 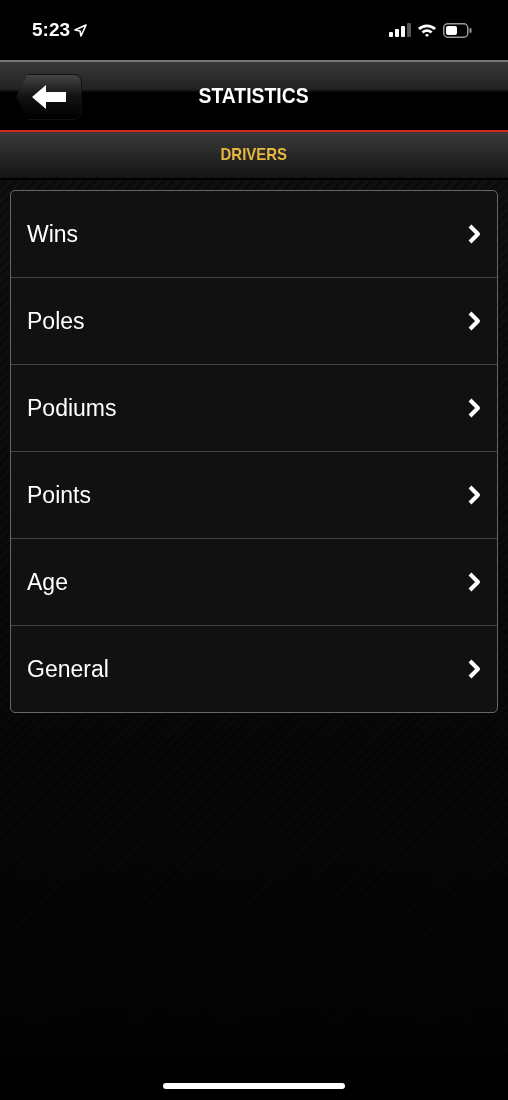 What do you see at coordinates (254, 96) in the screenshot?
I see `nav-title: STATISTICS` at bounding box center [254, 96].